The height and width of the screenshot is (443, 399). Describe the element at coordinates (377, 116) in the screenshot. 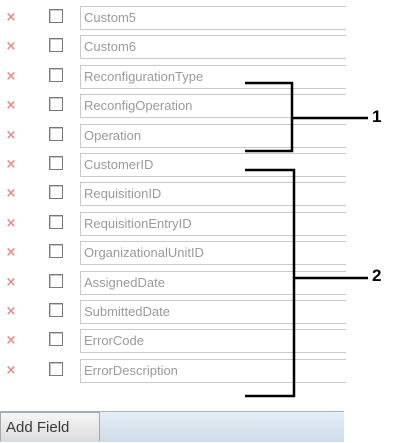

I see `callout-label-1: 1` at that location.